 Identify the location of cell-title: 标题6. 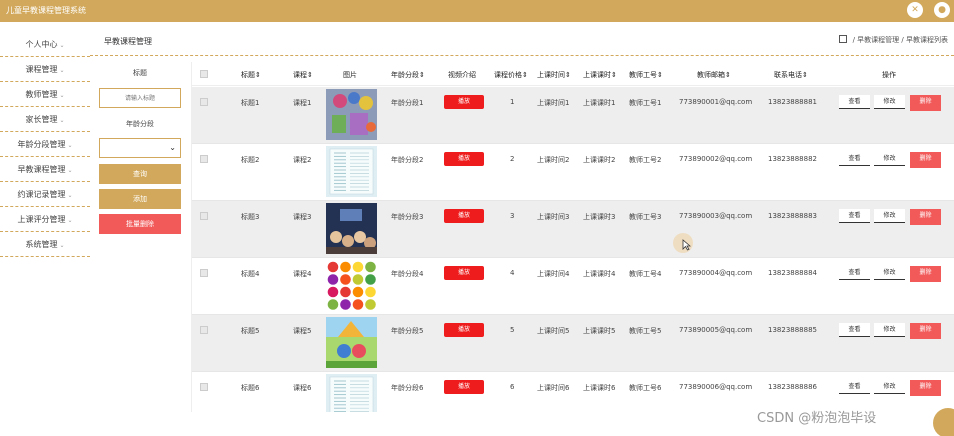
(250, 388).